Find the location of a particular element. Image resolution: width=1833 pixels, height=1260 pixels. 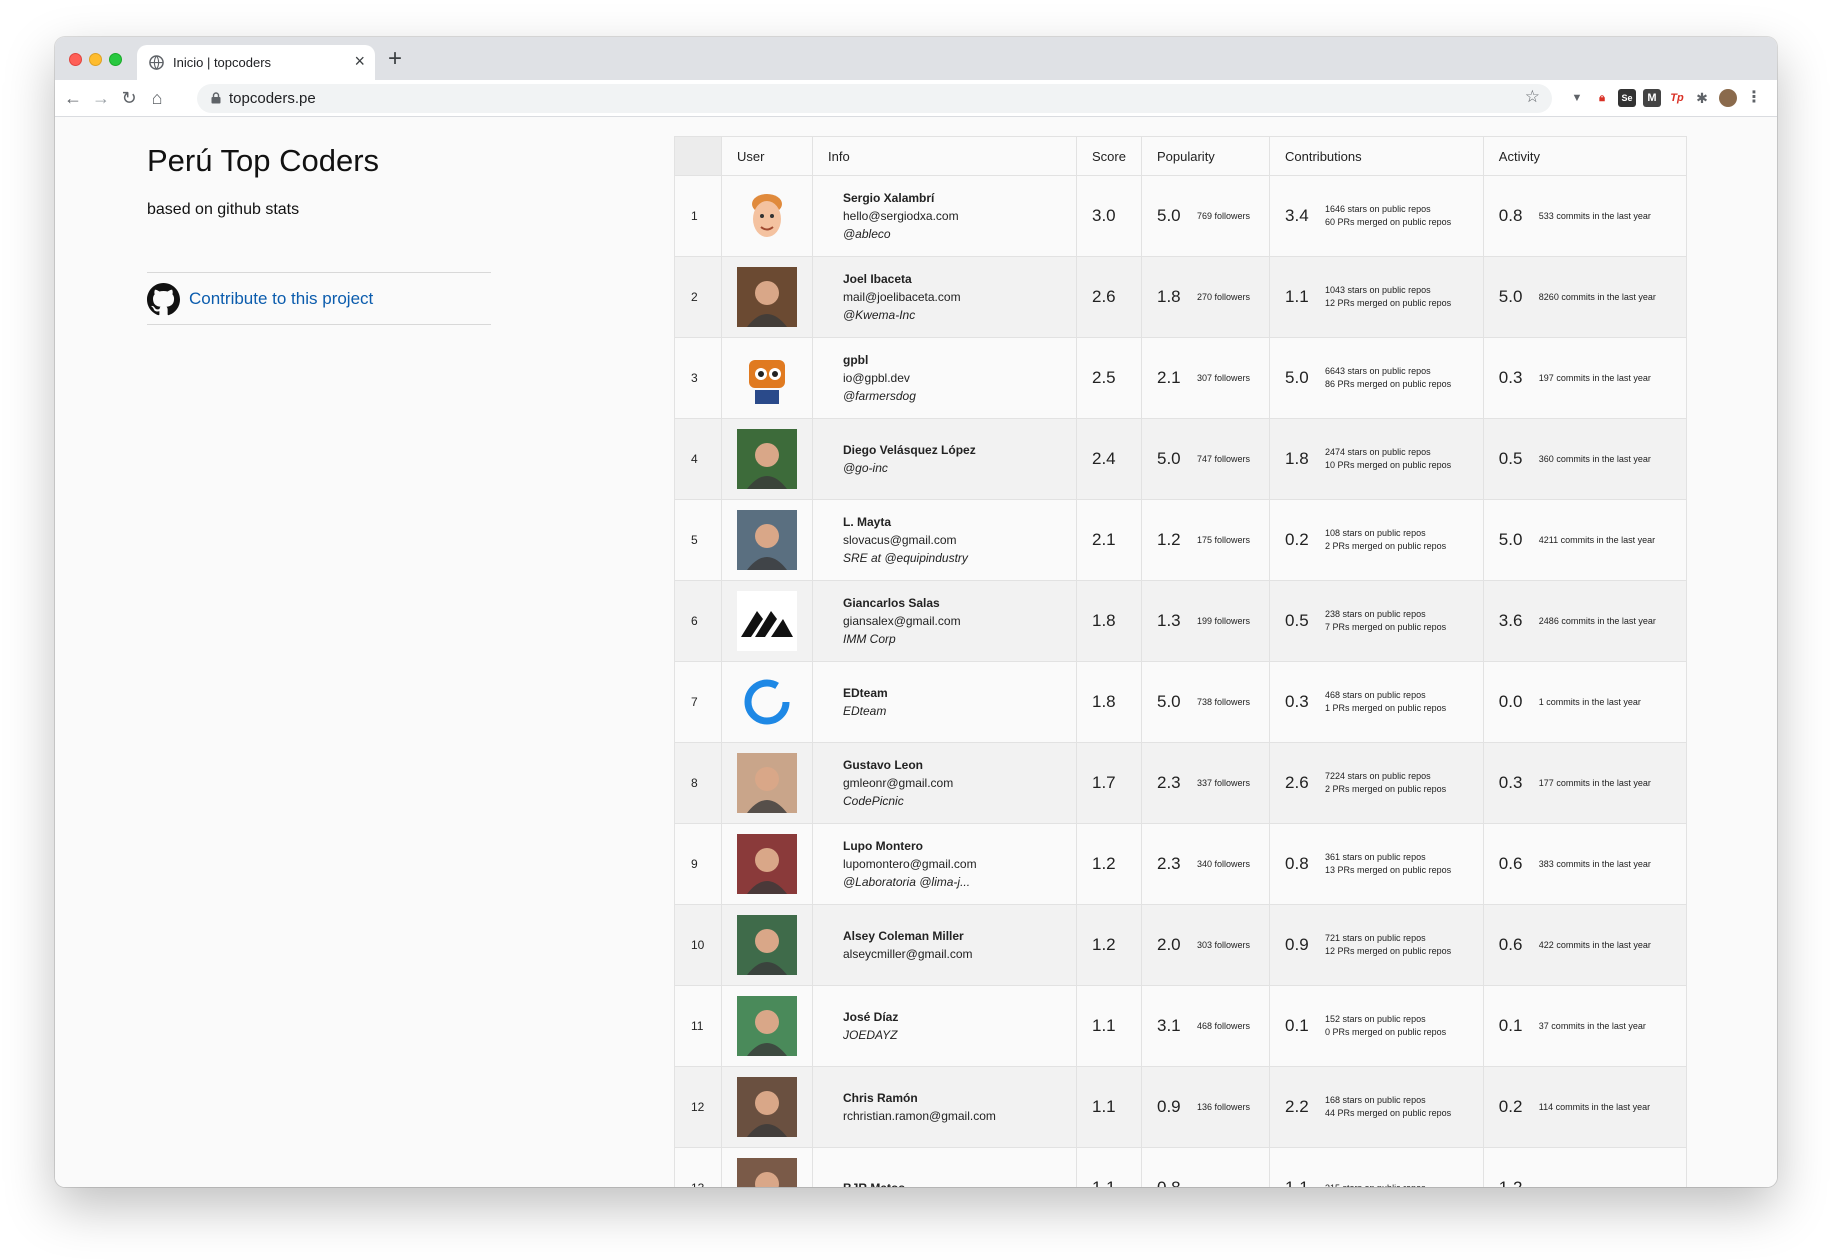

score-value: 1.1 is located at coordinates (1109, 1107).